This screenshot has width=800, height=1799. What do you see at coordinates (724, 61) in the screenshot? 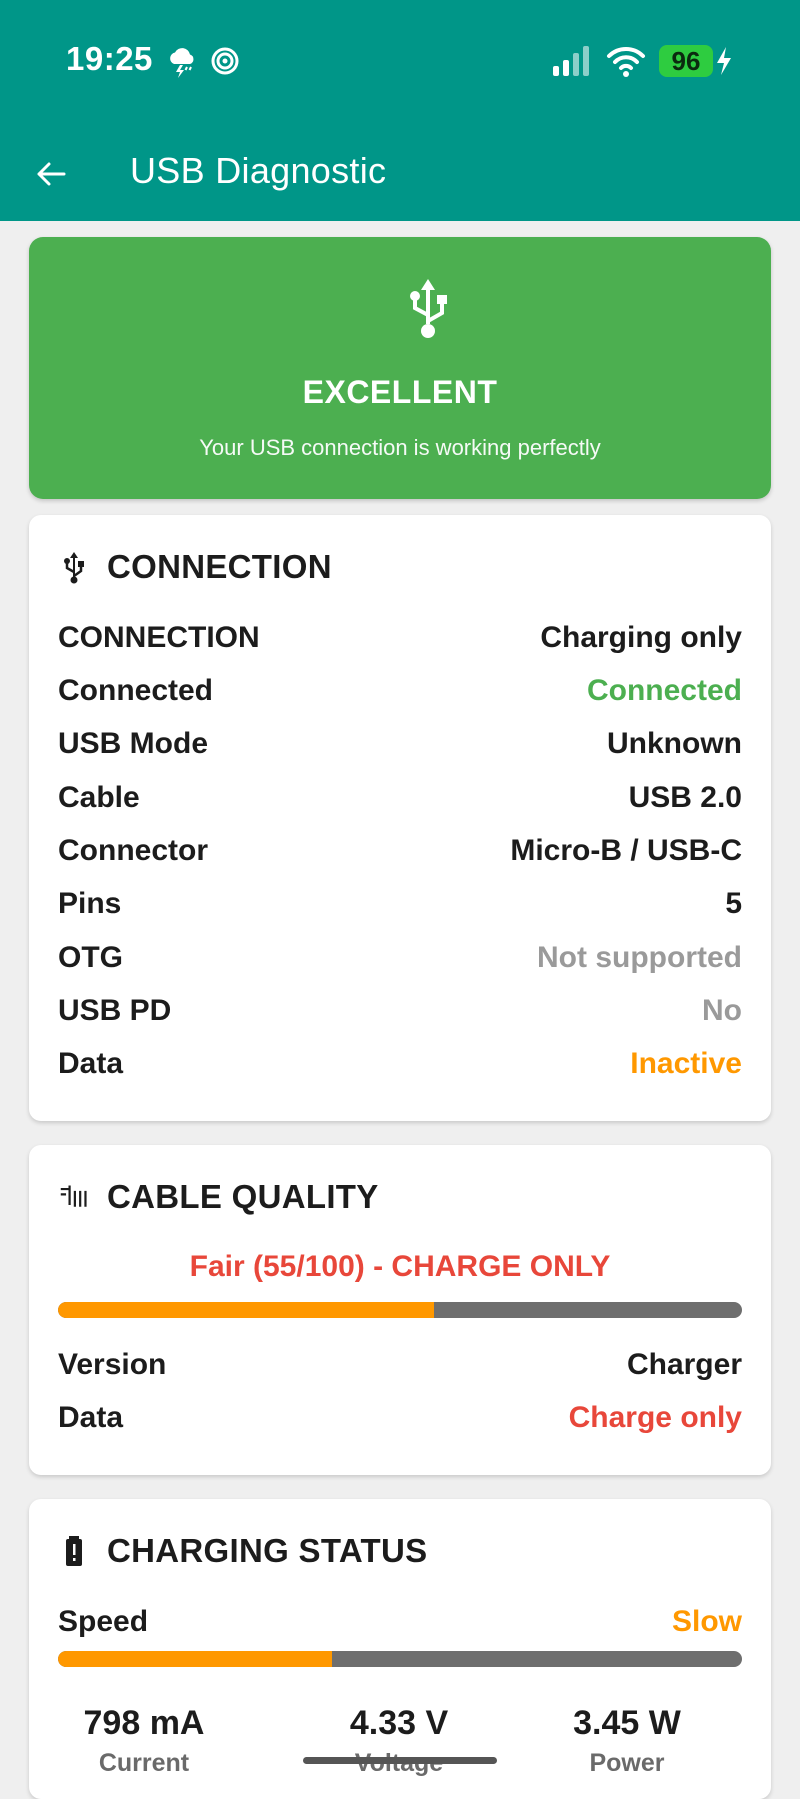
I see `charging-bolt-icon` at bounding box center [724, 61].